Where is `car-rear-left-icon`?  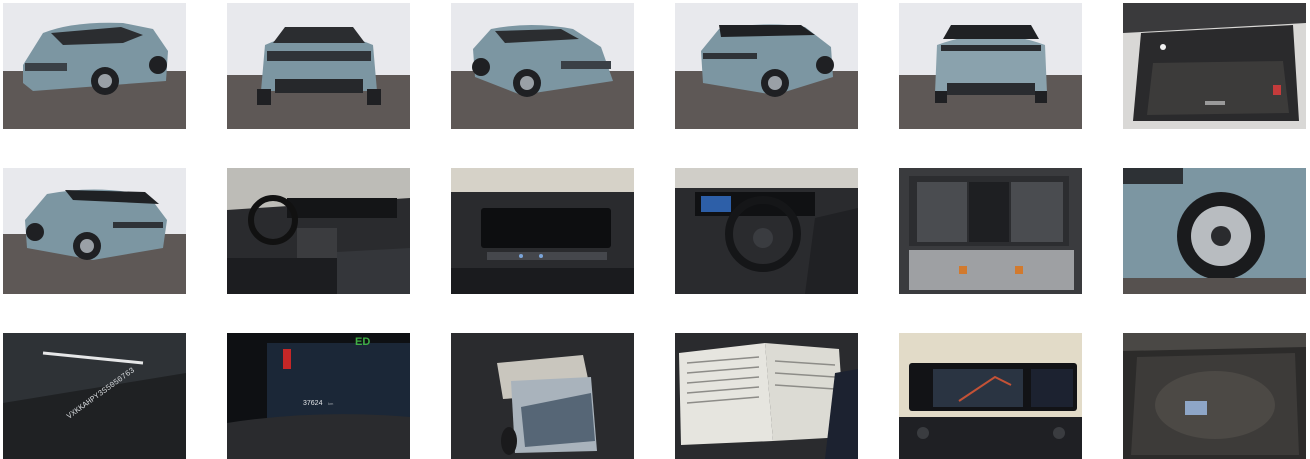 car-rear-left-icon is located at coordinates (94, 231).